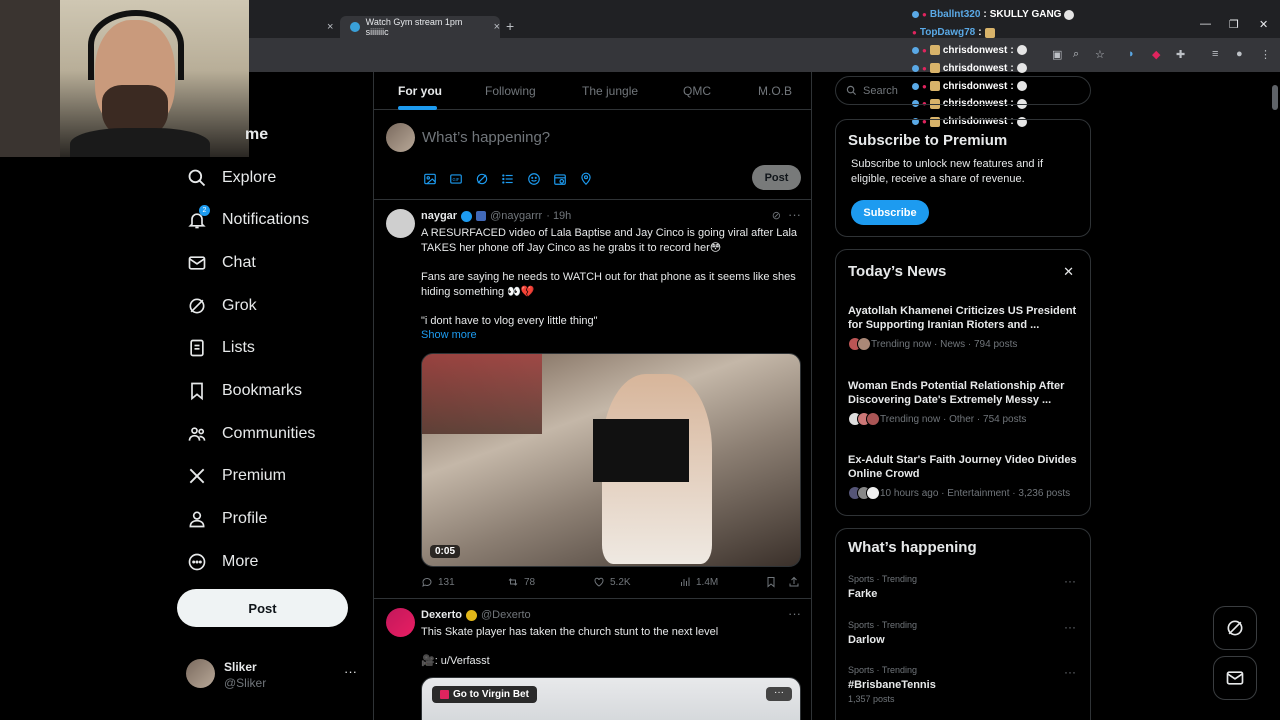  Describe the element at coordinates (779, 694) in the screenshot. I see `media-more-icon: ···` at that location.